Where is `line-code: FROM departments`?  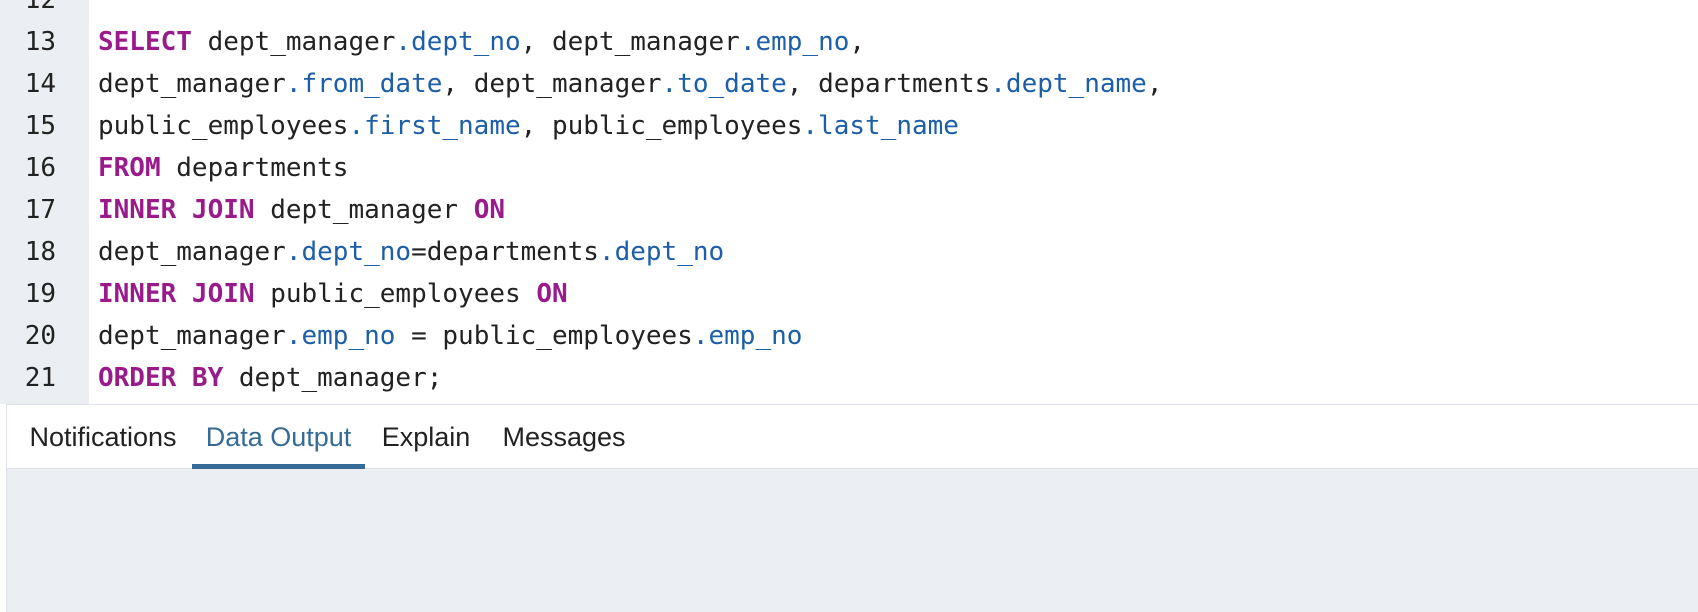
line-code: FROM departments is located at coordinates (223, 168).